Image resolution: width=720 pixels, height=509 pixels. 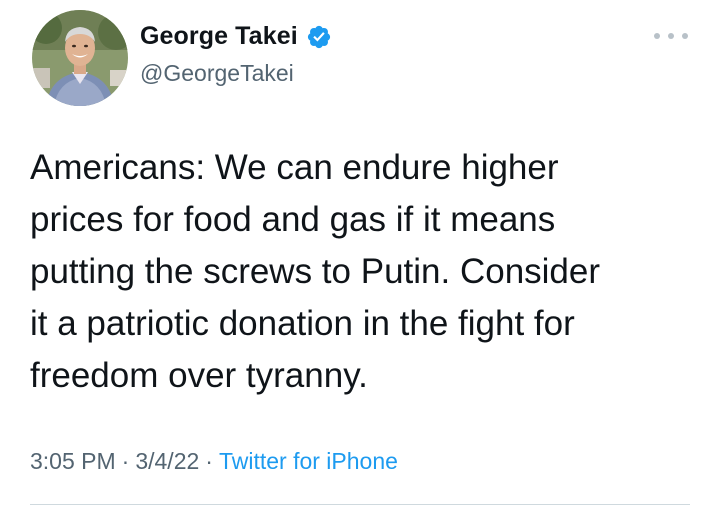 What do you see at coordinates (214, 461) in the screenshot?
I see `tweet-metadata: 3:05 PM · 3/4/22 · Twitter for iPhone` at bounding box center [214, 461].